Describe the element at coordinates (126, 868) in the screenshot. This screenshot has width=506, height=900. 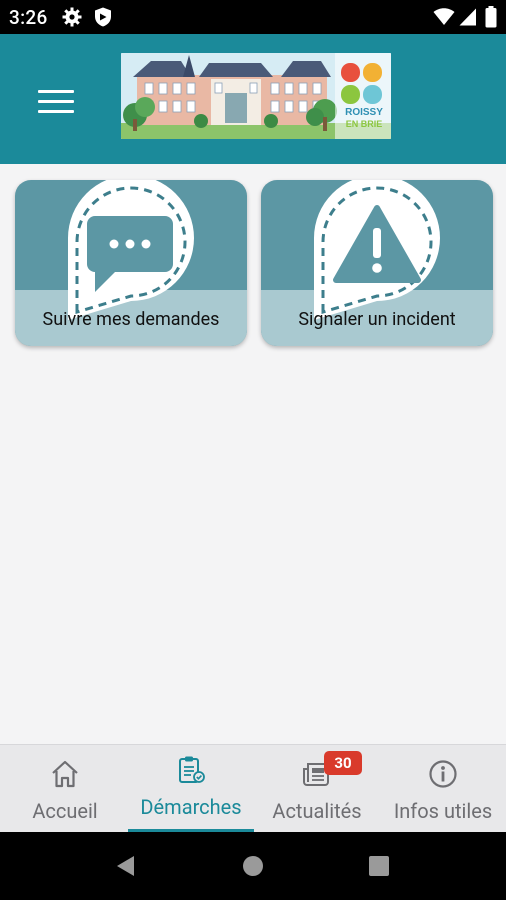
I see `back-icon` at that location.